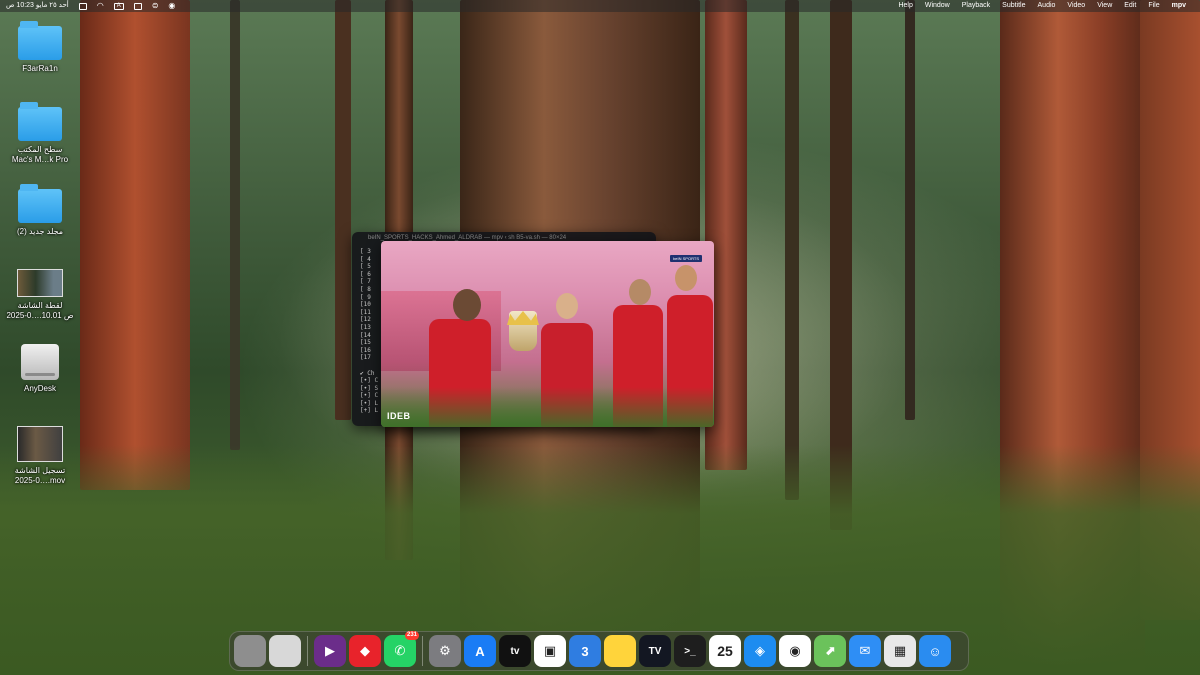 The height and width of the screenshot is (675, 1200). I want to click on menu-view: View, so click(1104, 6).